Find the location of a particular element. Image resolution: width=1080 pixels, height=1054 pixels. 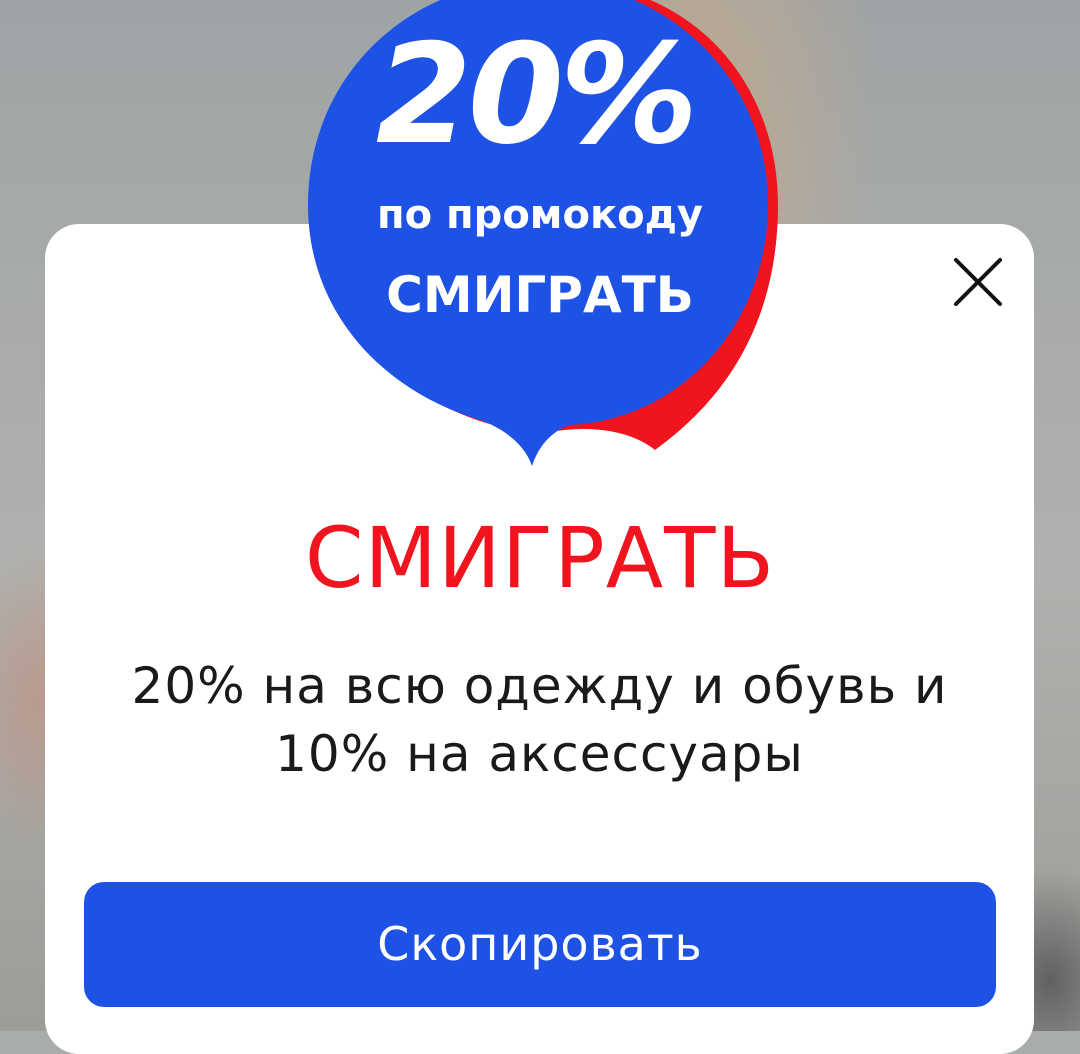

badge-discount: 20% is located at coordinates (536, 94).